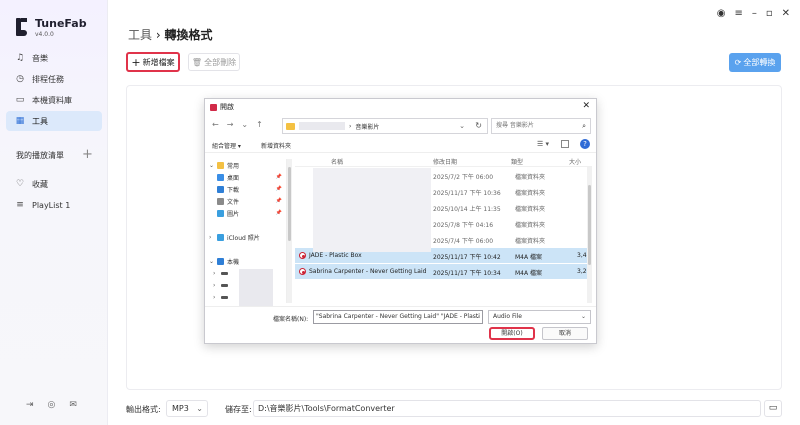 The height and width of the screenshot is (425, 800). I want to click on browse-folder-button: ▭, so click(773, 408).